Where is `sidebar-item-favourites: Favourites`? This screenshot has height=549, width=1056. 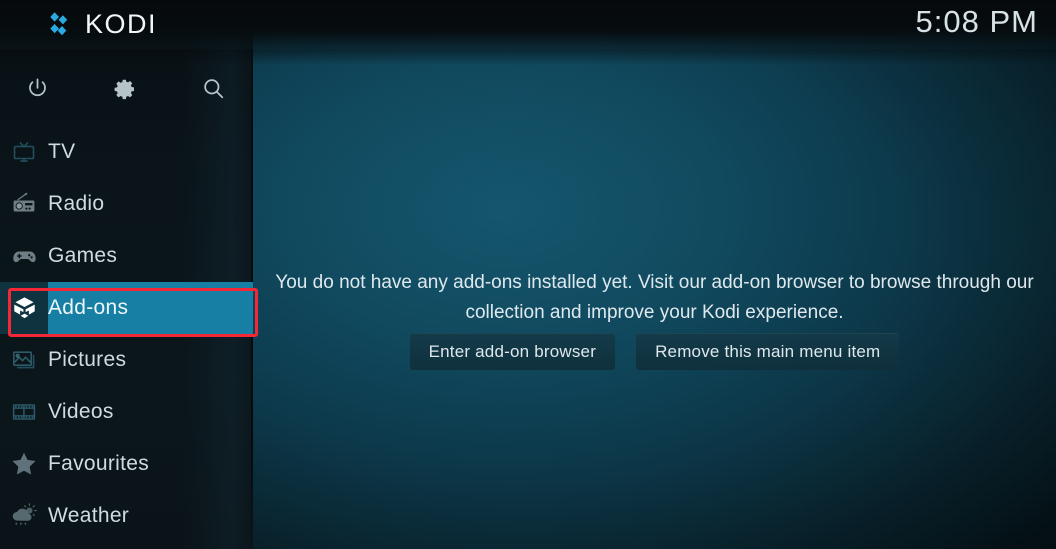 sidebar-item-favourites: Favourites is located at coordinates (126, 464).